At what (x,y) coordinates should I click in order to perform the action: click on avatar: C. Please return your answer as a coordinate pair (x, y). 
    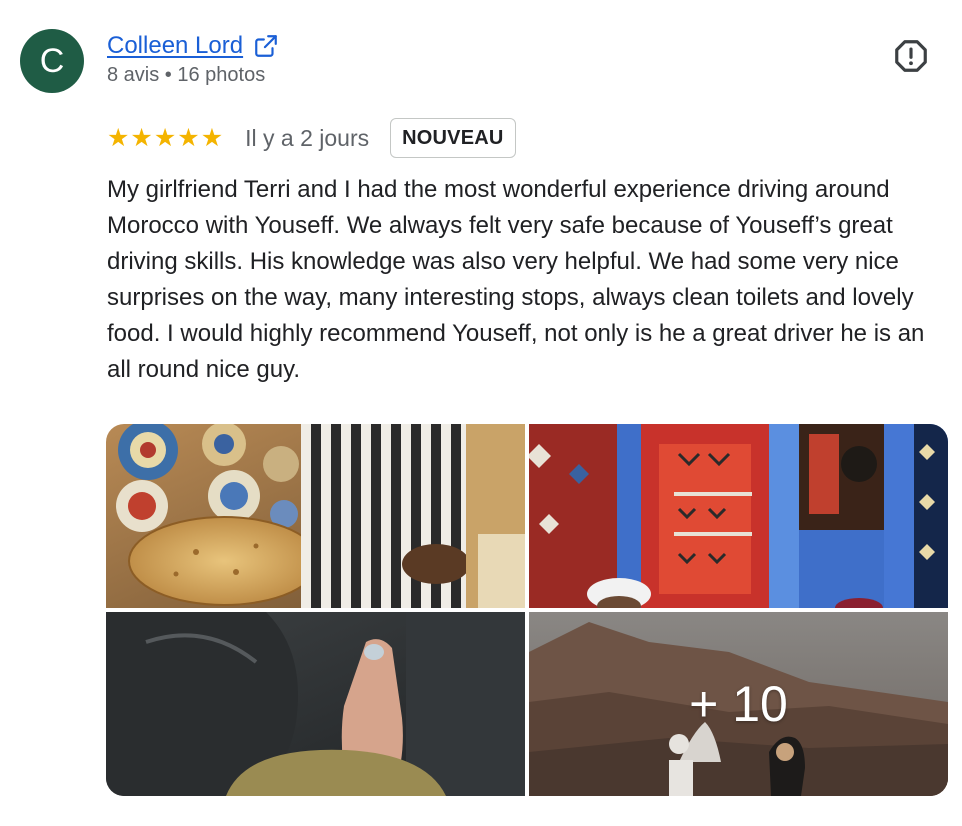
    Looking at the image, I should click on (52, 61).